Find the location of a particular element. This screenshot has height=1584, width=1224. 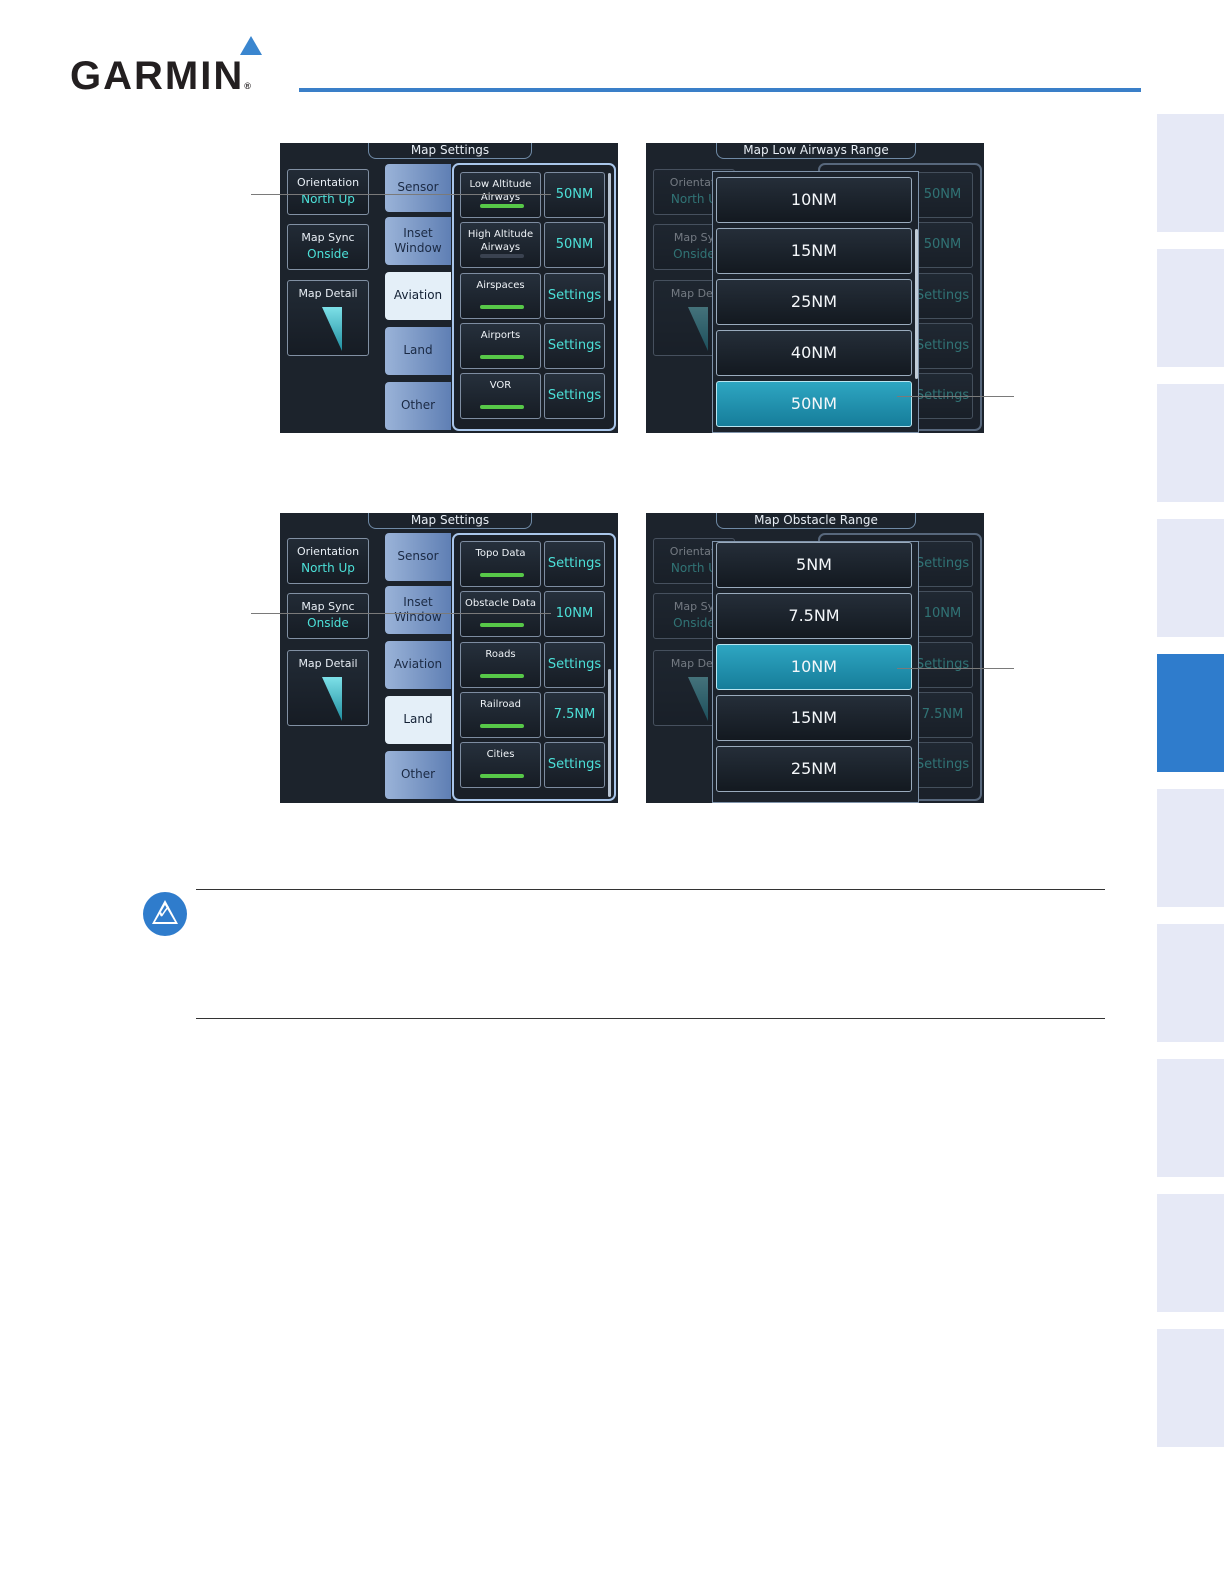

airspaces-settings-button: Settings is located at coordinates (574, 296).